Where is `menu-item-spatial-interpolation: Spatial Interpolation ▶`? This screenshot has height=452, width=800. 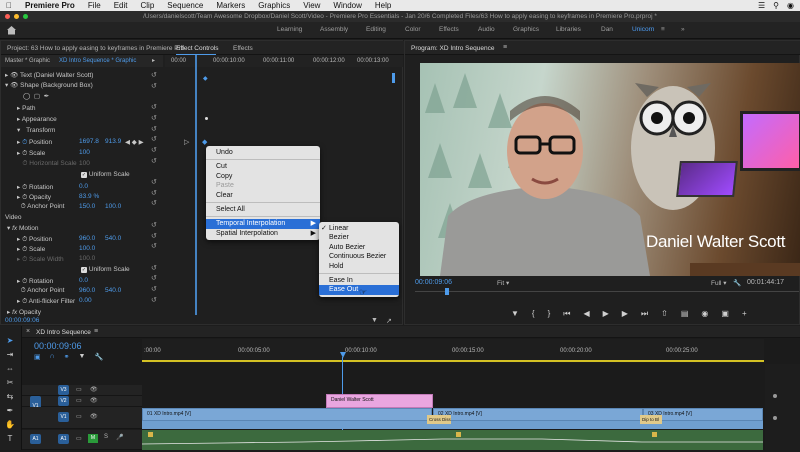 menu-item-spatial-interpolation: Spatial Interpolation ▶ is located at coordinates (263, 233).